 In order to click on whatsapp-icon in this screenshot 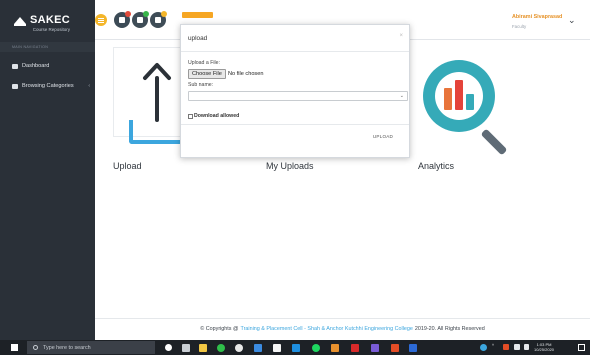, I will do `click(221, 348)`.